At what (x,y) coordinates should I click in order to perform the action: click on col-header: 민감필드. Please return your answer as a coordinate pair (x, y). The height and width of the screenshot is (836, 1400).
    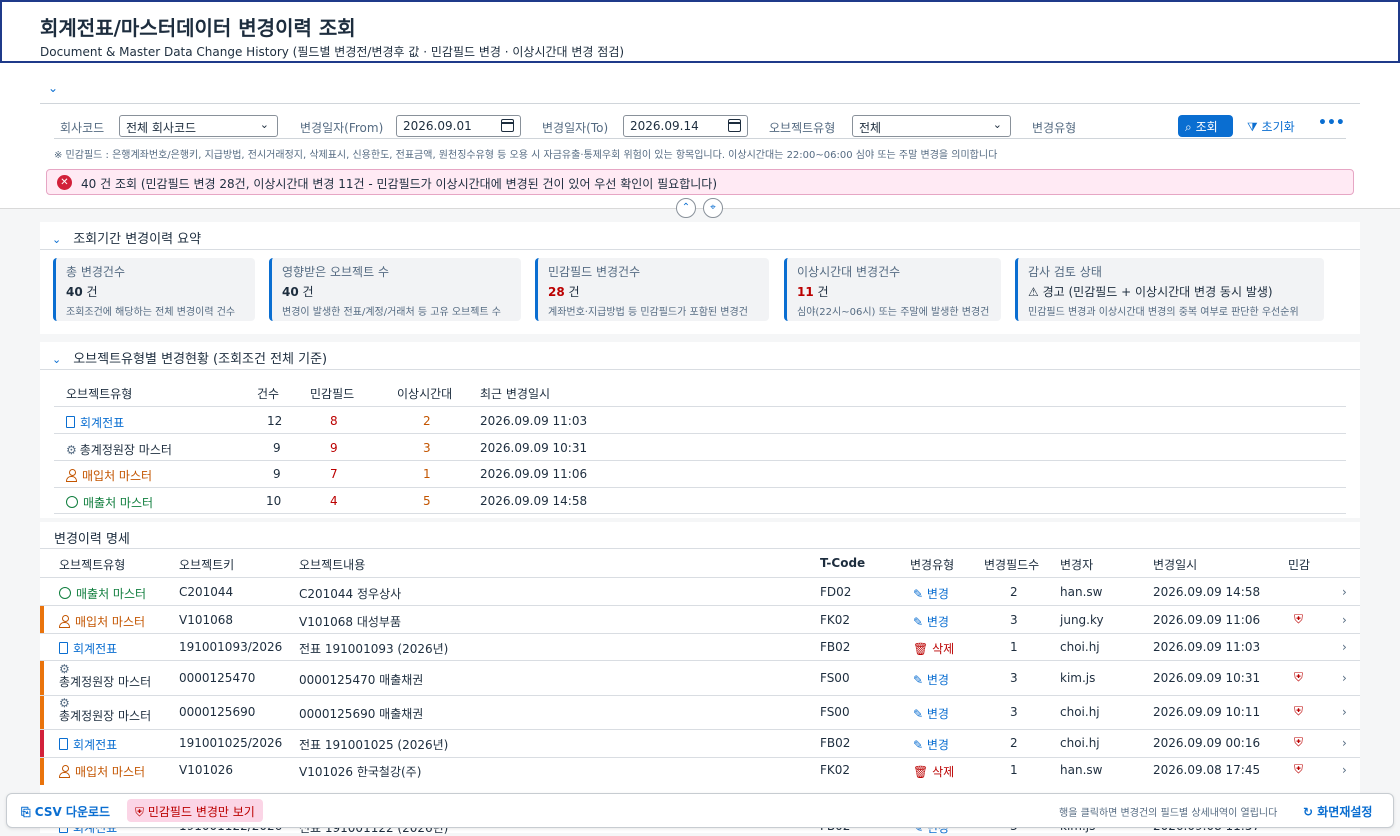
    Looking at the image, I should click on (332, 394).